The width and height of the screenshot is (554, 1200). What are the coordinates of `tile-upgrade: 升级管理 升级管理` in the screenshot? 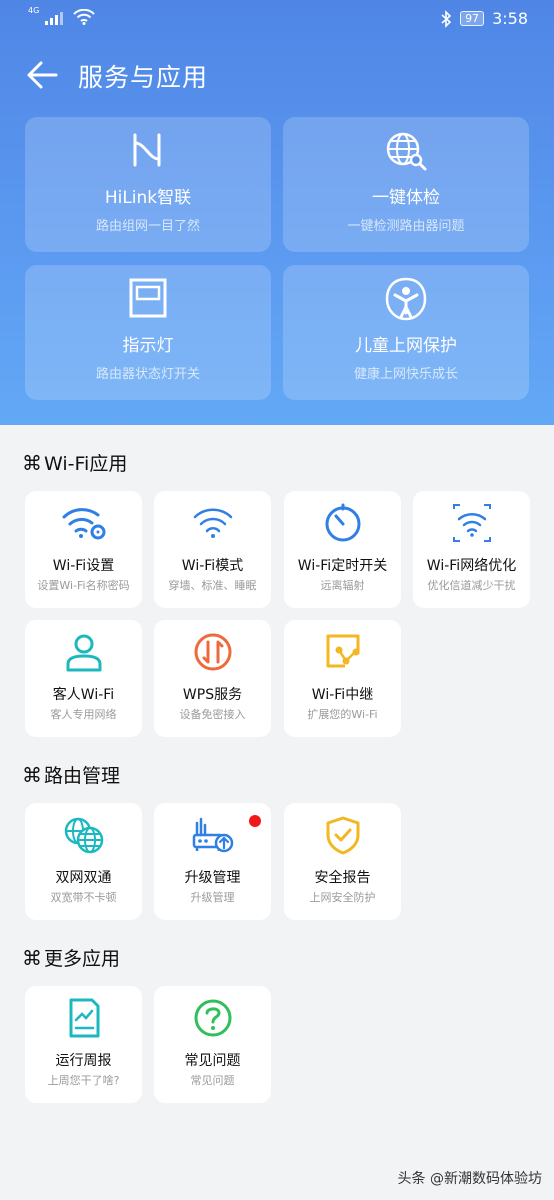 It's located at (212, 861).